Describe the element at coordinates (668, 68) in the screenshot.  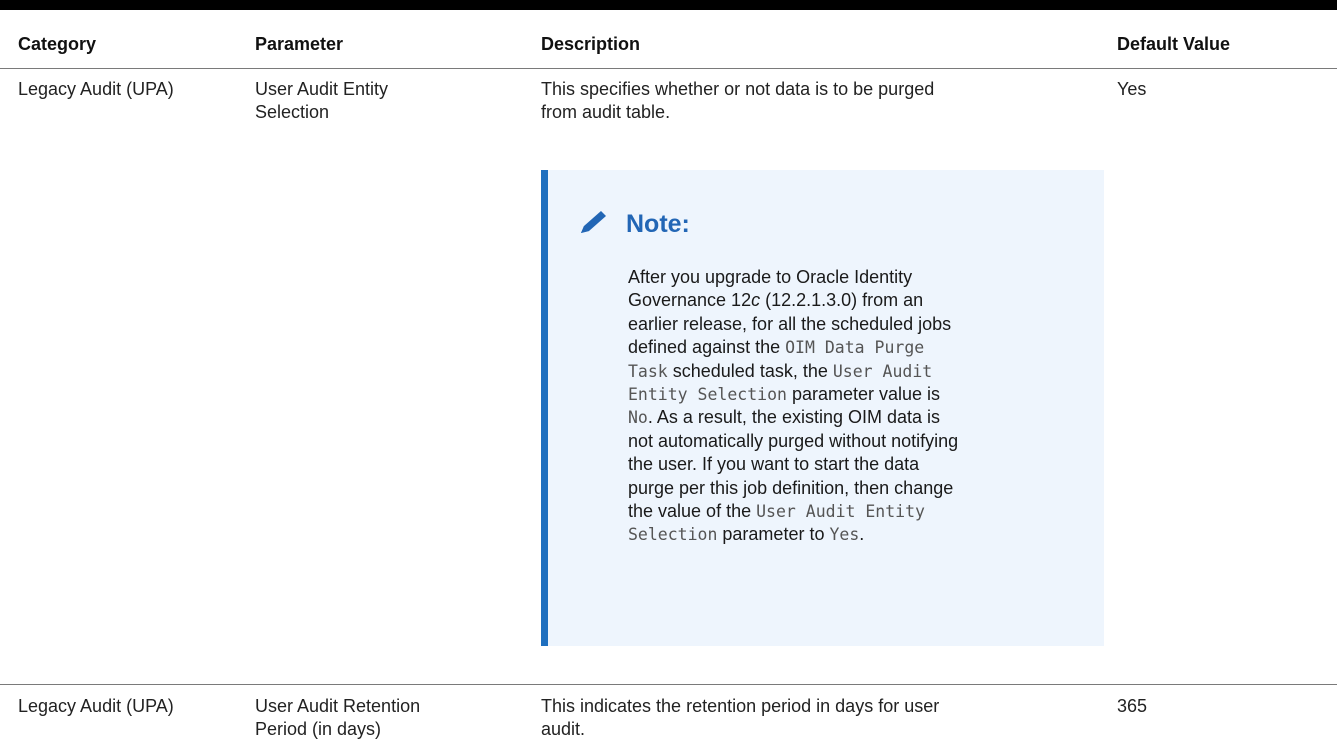
I see `header-divider` at that location.